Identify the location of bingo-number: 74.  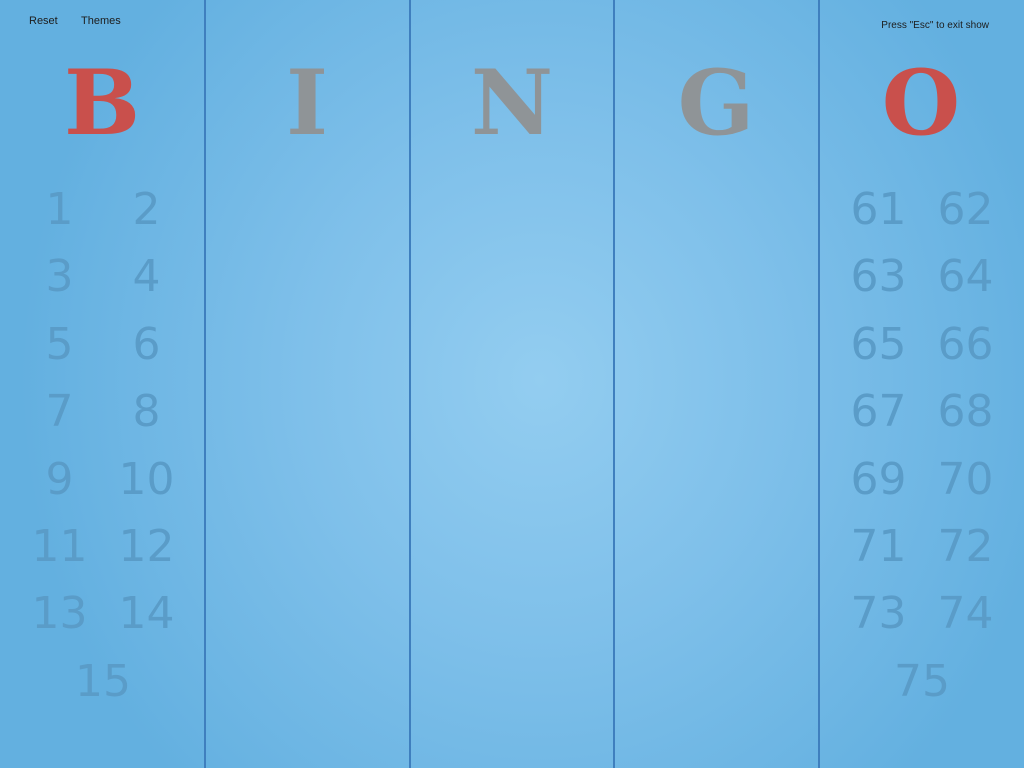
(965, 614).